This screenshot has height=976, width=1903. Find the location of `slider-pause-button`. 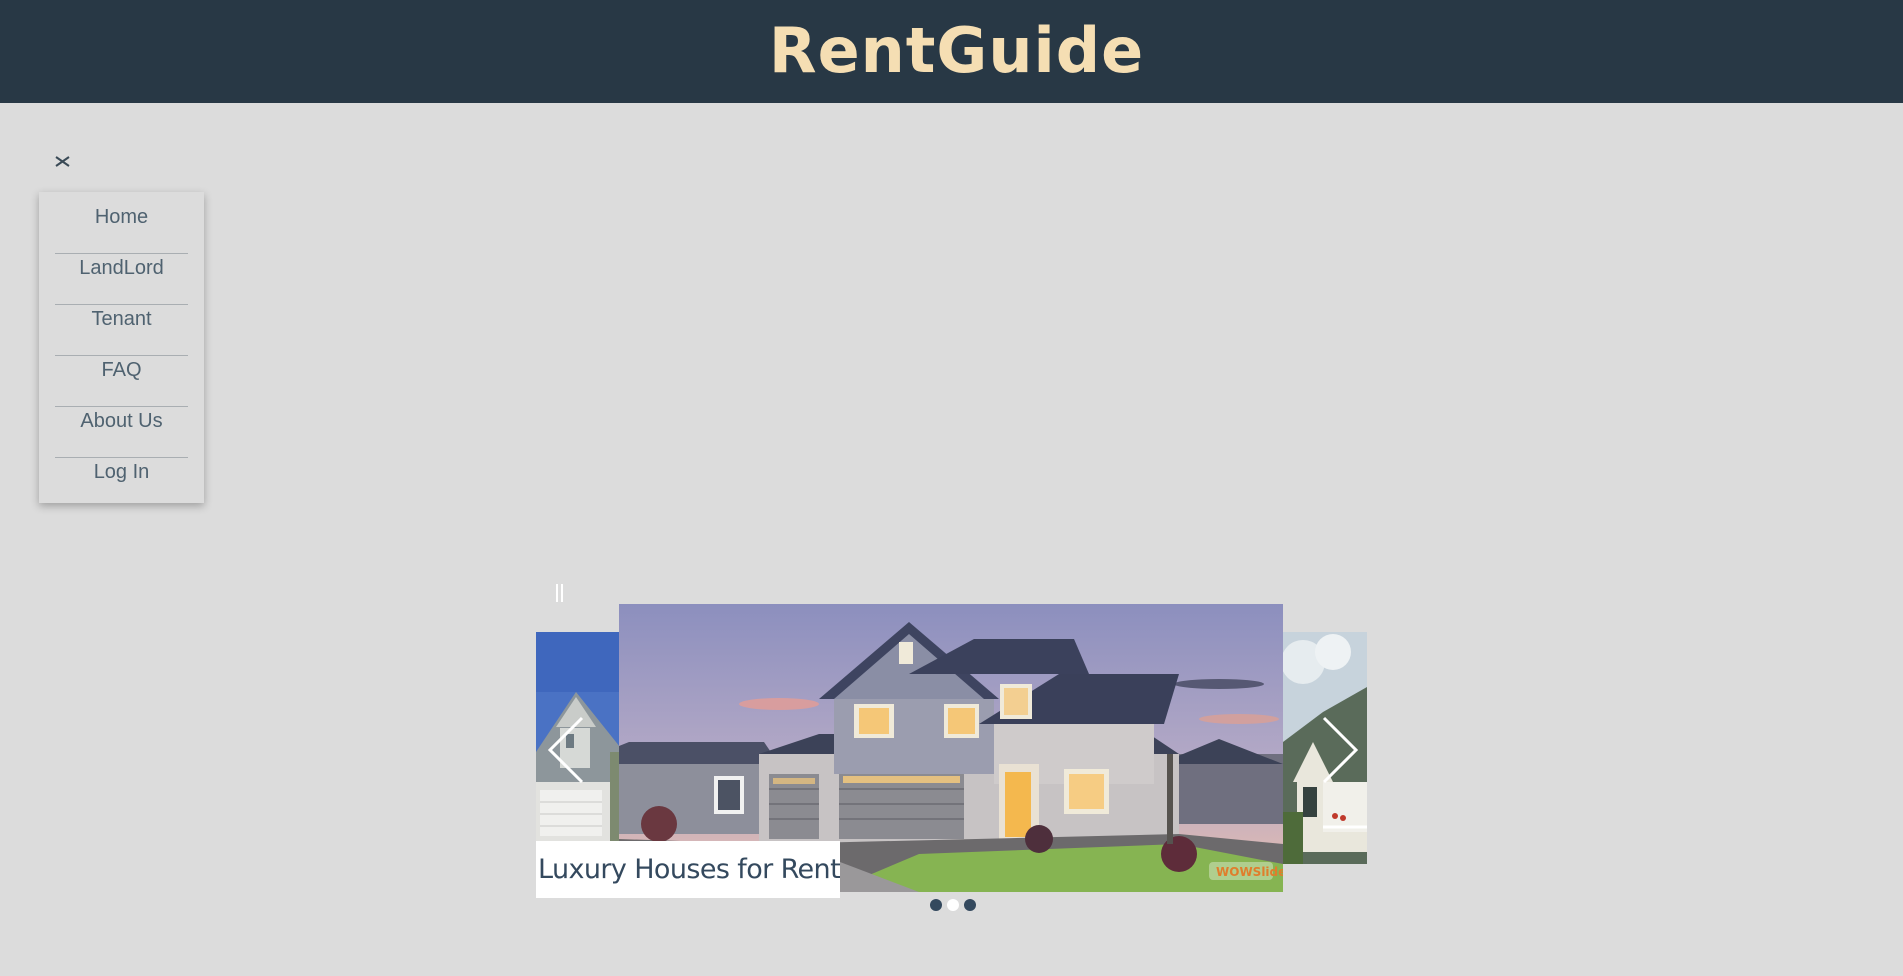

slider-pause-button is located at coordinates (560, 594).